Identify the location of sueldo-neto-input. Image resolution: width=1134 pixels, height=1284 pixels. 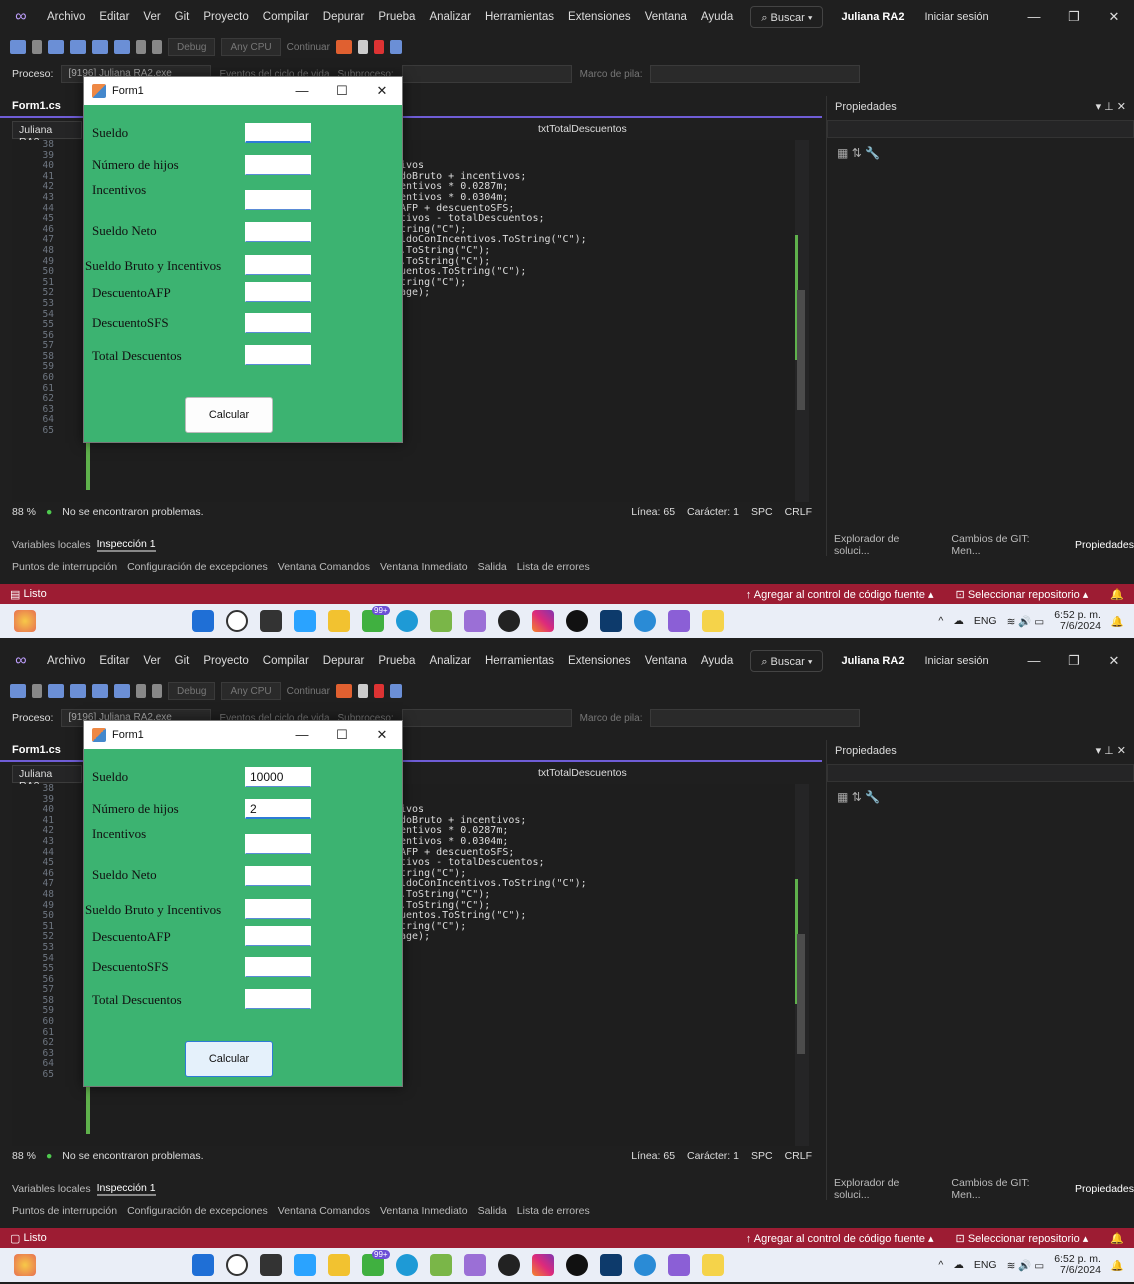
(278, 232).